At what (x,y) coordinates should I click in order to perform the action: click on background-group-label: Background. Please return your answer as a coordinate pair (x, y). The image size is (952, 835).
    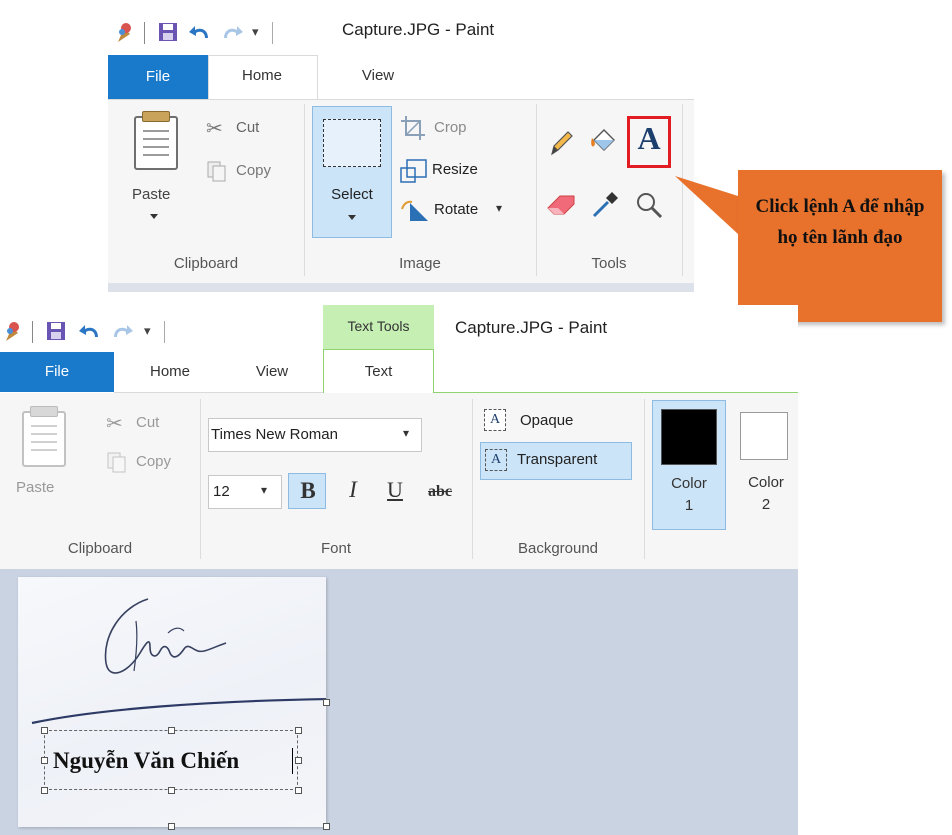
    Looking at the image, I should click on (558, 548).